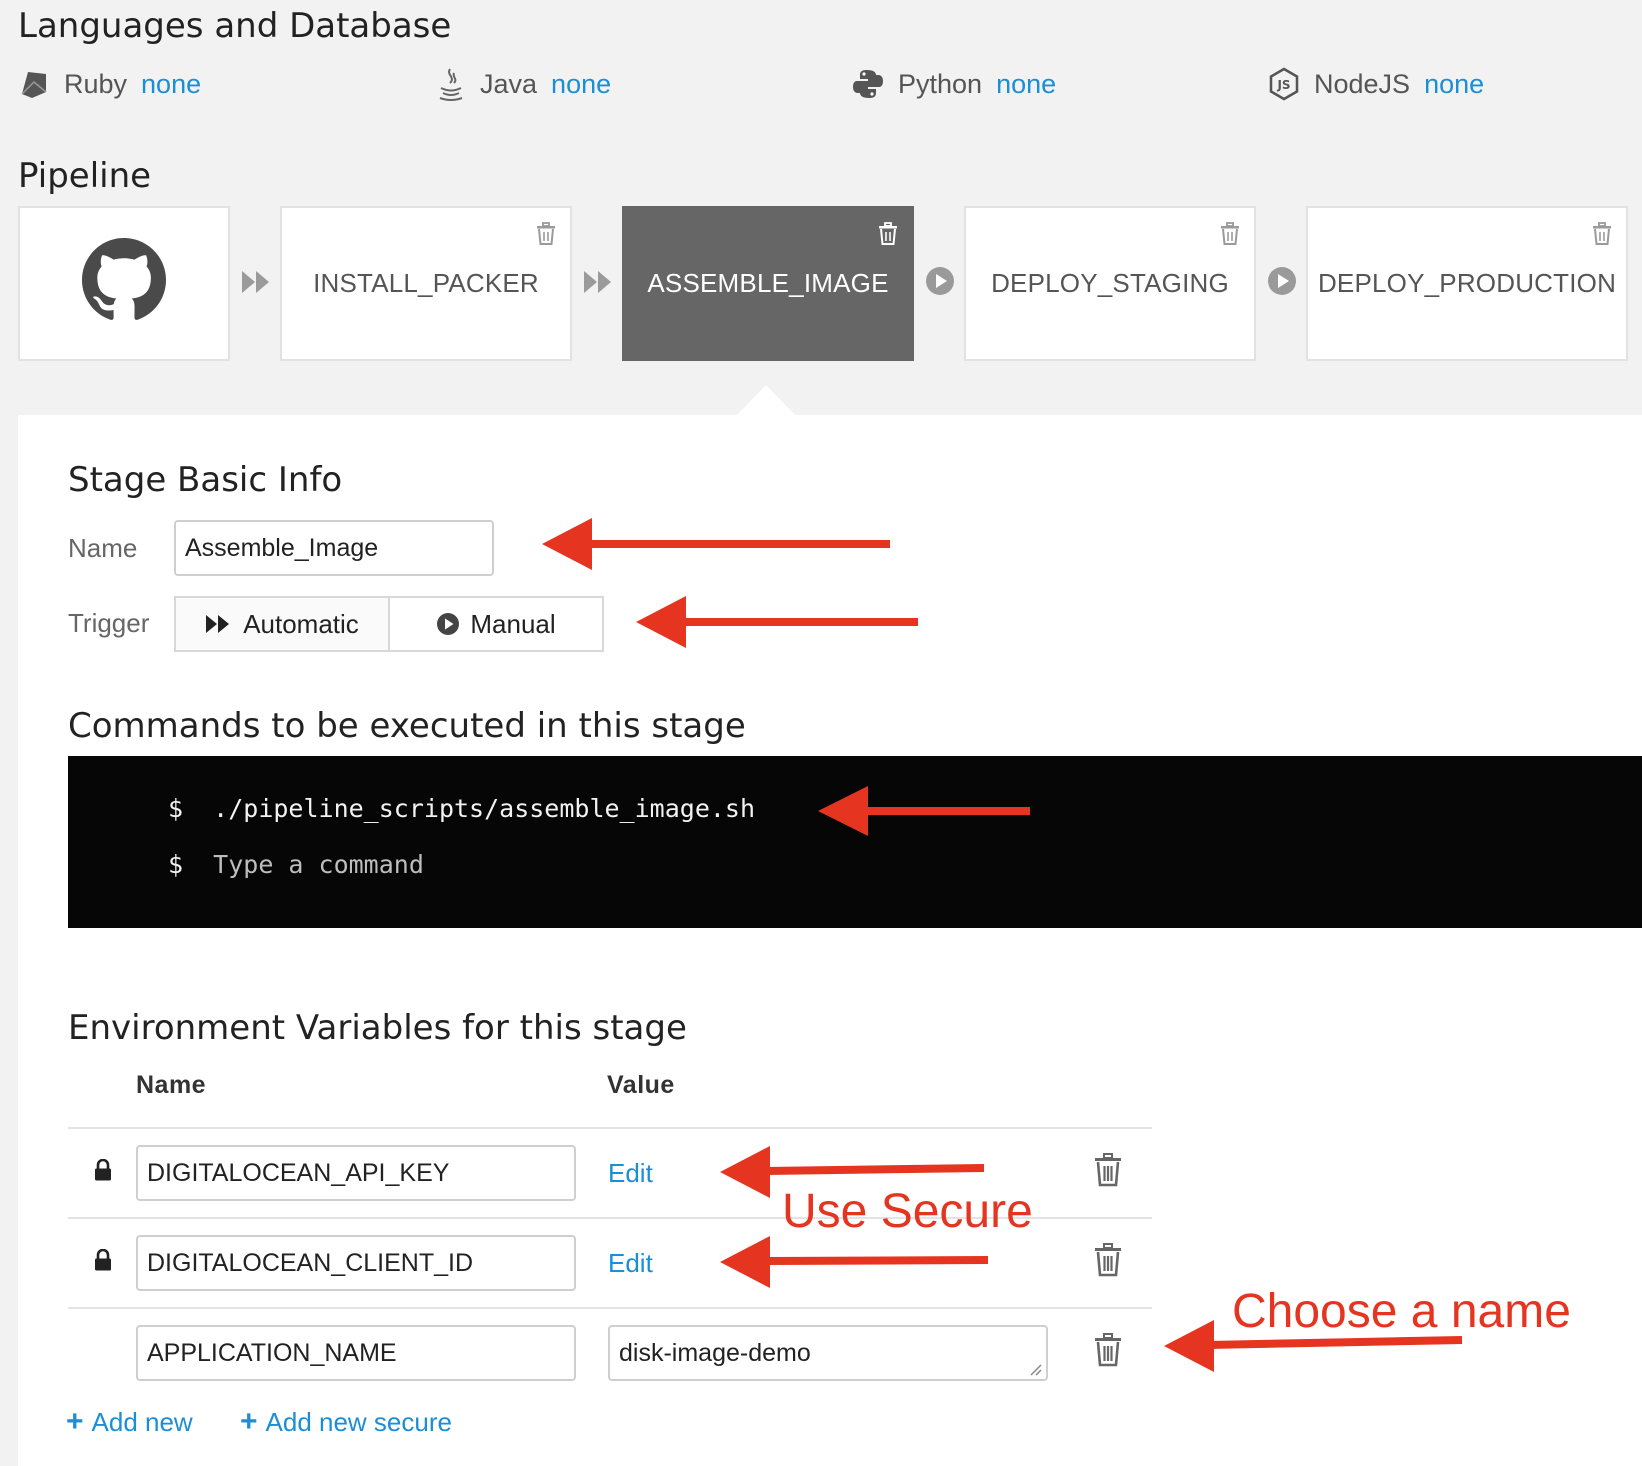 The width and height of the screenshot is (1642, 1466). What do you see at coordinates (907, 1211) in the screenshot?
I see `annotation-use-secure: Use Secure` at bounding box center [907, 1211].